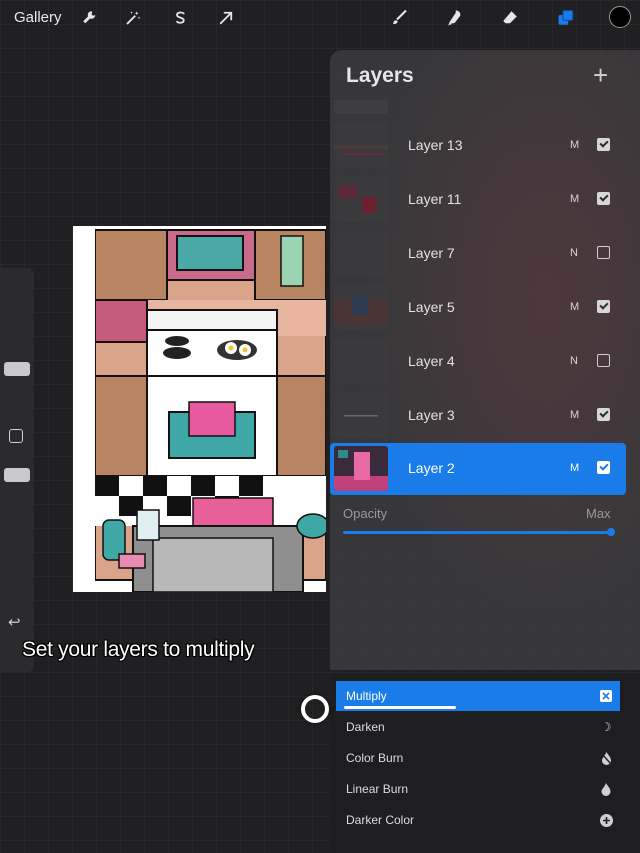 This screenshot has height=853, width=640. I want to click on layer-name: Layer 5, so click(431, 307).